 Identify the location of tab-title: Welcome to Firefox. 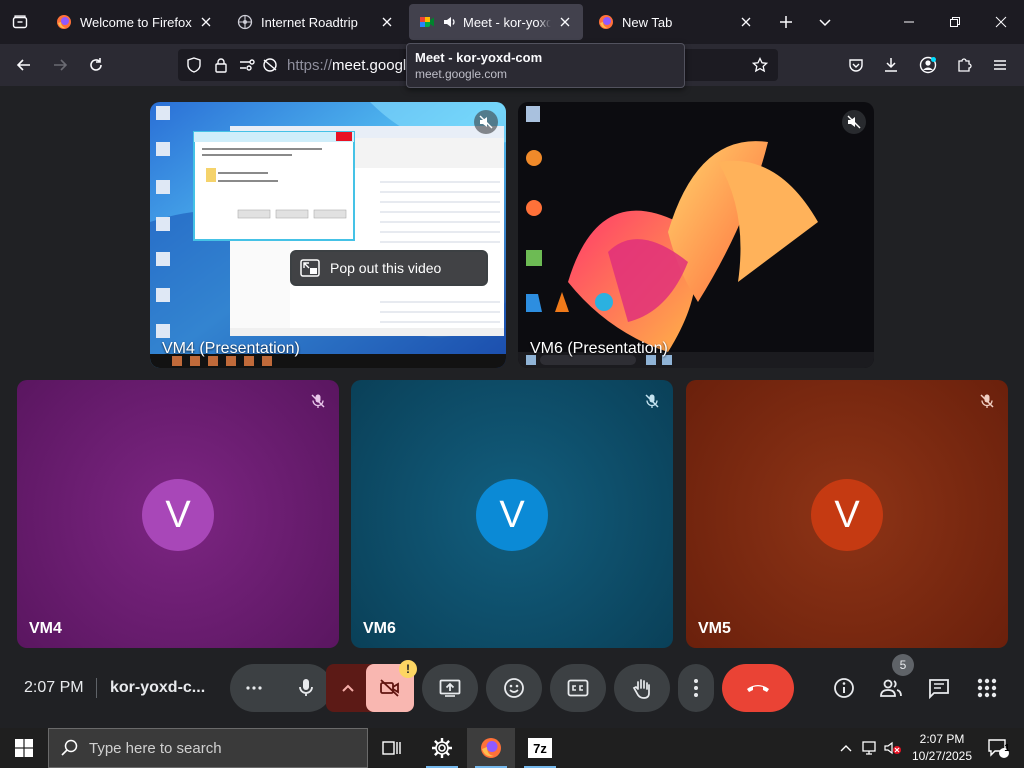
(136, 22).